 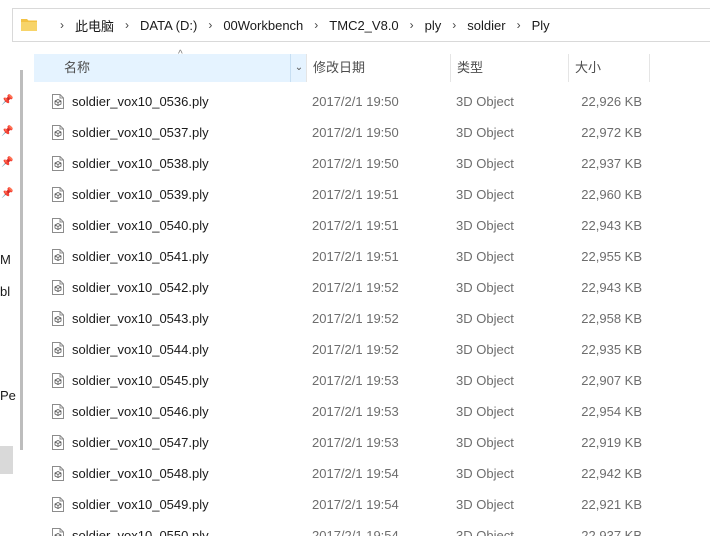 What do you see at coordinates (21, 260) in the screenshot?
I see `navigation-scrollbar` at bounding box center [21, 260].